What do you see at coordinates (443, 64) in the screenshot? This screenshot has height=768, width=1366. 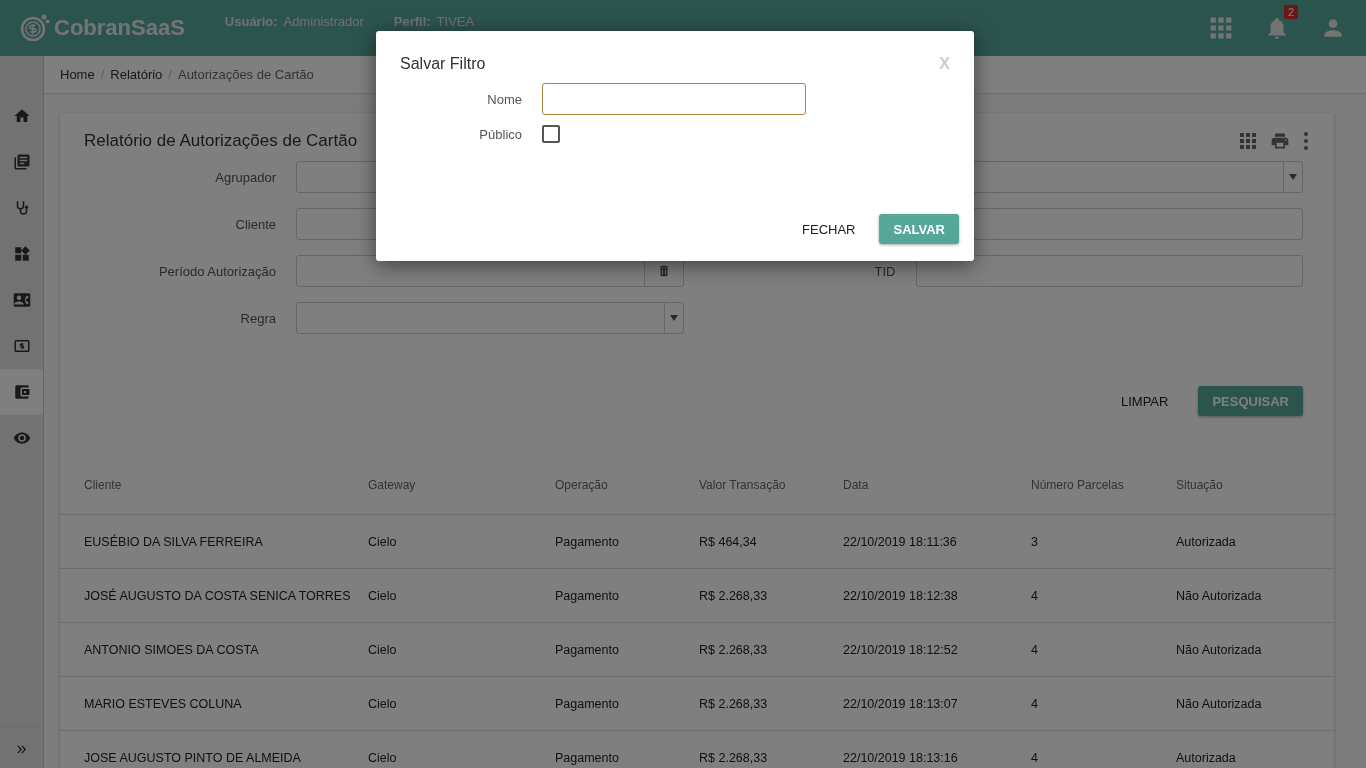 I see `dialog-title: Salvar Filtro` at bounding box center [443, 64].